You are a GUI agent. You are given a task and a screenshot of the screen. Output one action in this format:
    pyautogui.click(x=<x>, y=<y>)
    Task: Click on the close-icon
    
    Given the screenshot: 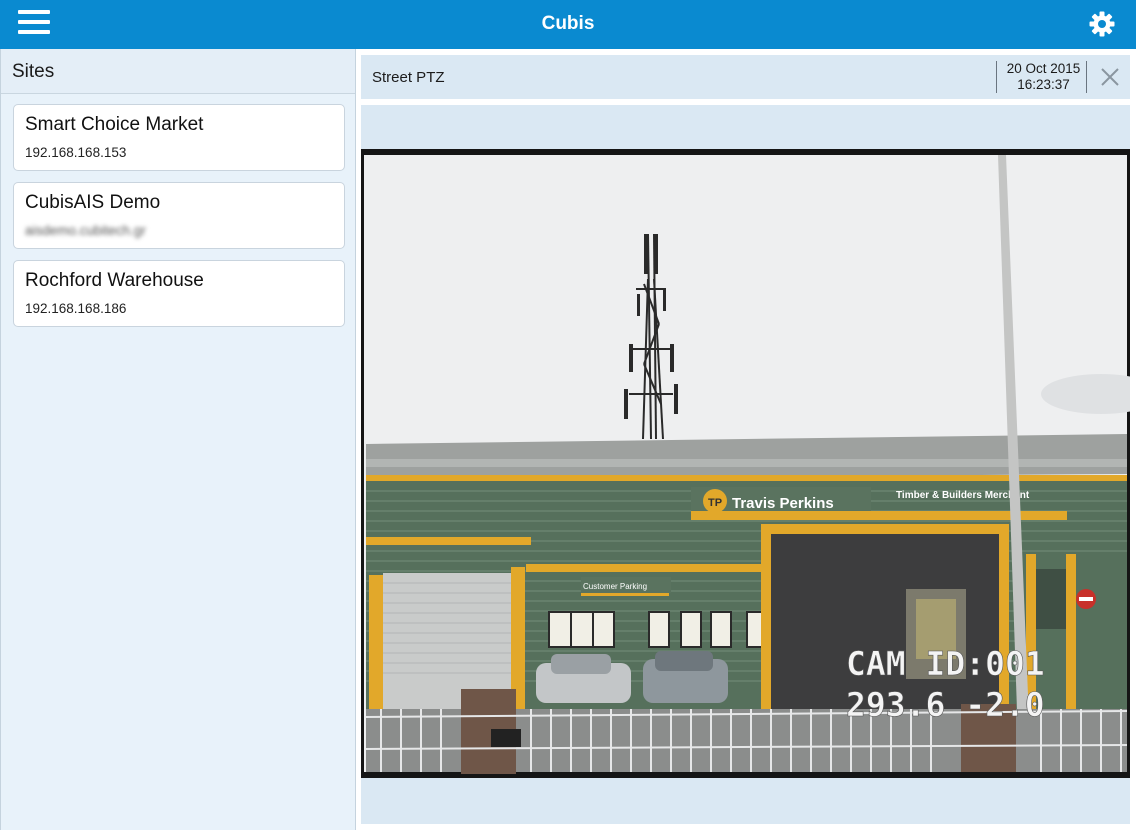 What is the action you would take?
    pyautogui.click(x=1110, y=77)
    